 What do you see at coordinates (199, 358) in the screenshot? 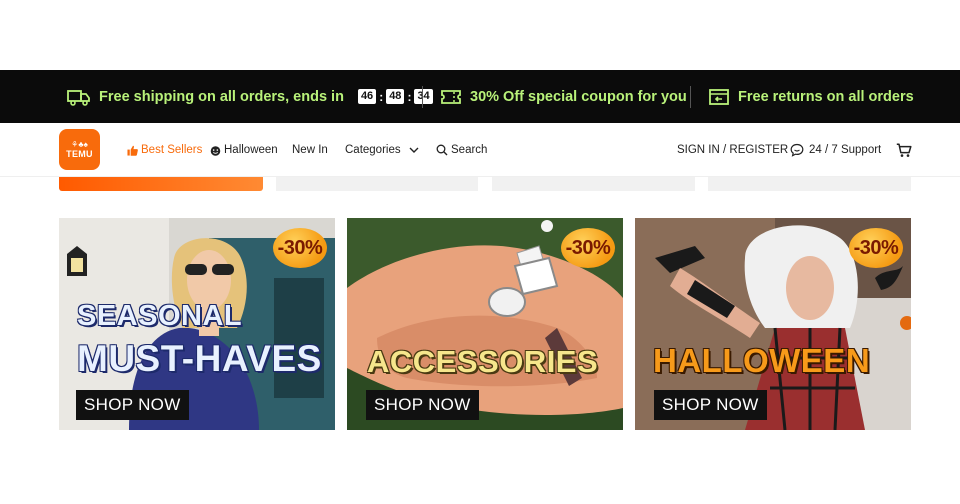
I see `card-headline-line2: MUST-HAVES` at bounding box center [199, 358].